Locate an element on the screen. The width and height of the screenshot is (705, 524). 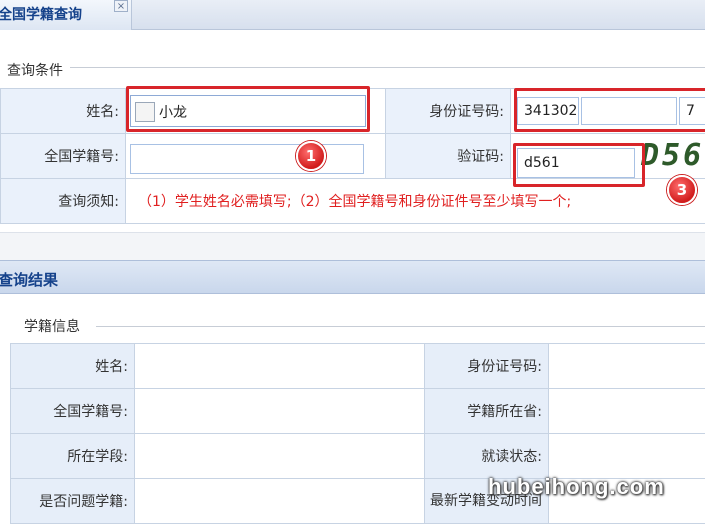
table-row: 姓名: 身份证号码: is located at coordinates (358, 366).